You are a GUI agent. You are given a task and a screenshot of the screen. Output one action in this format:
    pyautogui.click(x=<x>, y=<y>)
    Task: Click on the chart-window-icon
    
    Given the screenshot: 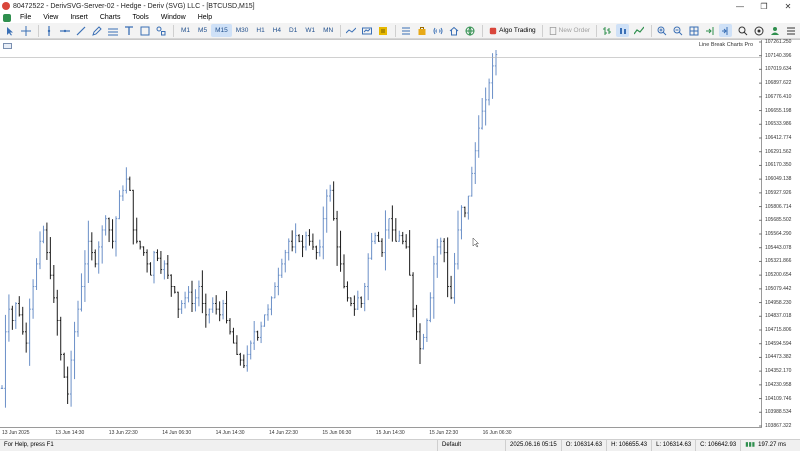 What is the action you would take?
    pyautogui.click(x=7, y=17)
    